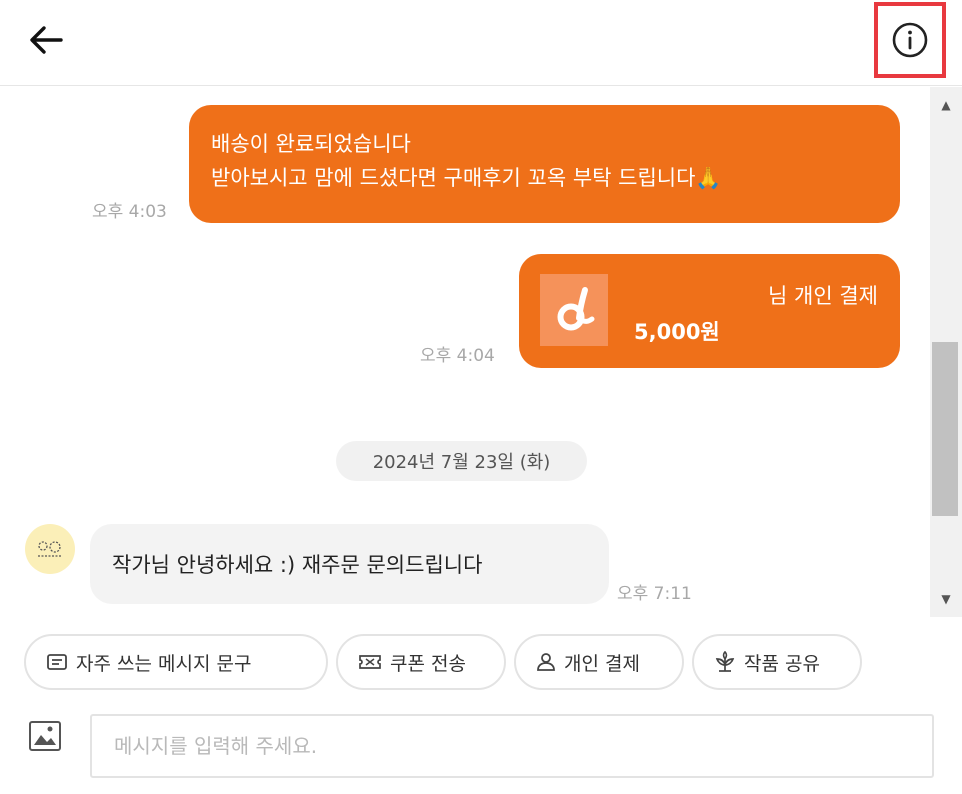 Image resolution: width=962 pixels, height=794 pixels. I want to click on arrow-left-icon, so click(46, 40).